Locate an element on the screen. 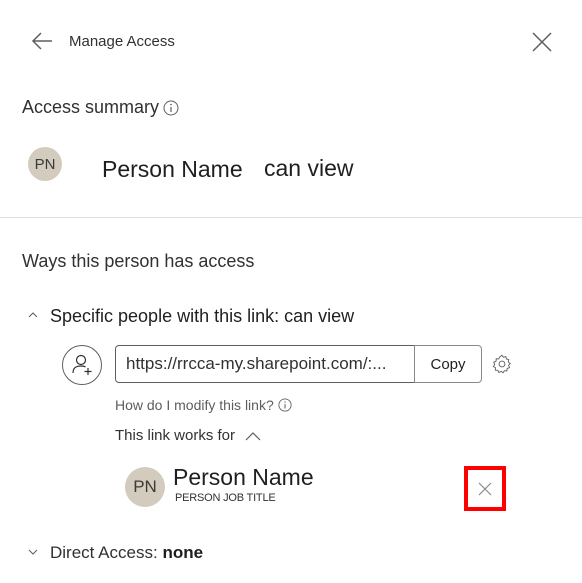  gear-icon is located at coordinates (502, 364).